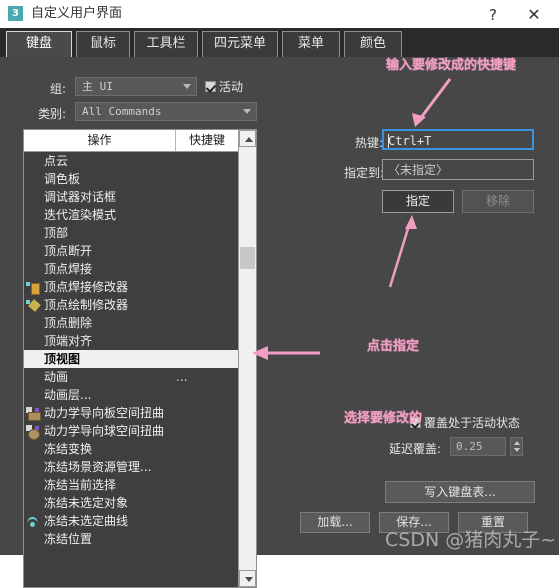 The height and width of the screenshot is (588, 559). Describe the element at coordinates (279, 14) in the screenshot. I see `titlebar: 3 自定义用户界面 ? ✕` at that location.